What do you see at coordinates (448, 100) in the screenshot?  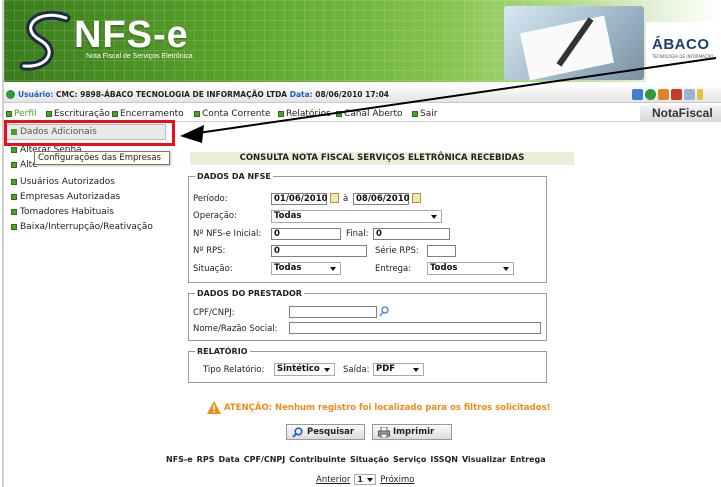 I see `annotation-arrow` at bounding box center [448, 100].